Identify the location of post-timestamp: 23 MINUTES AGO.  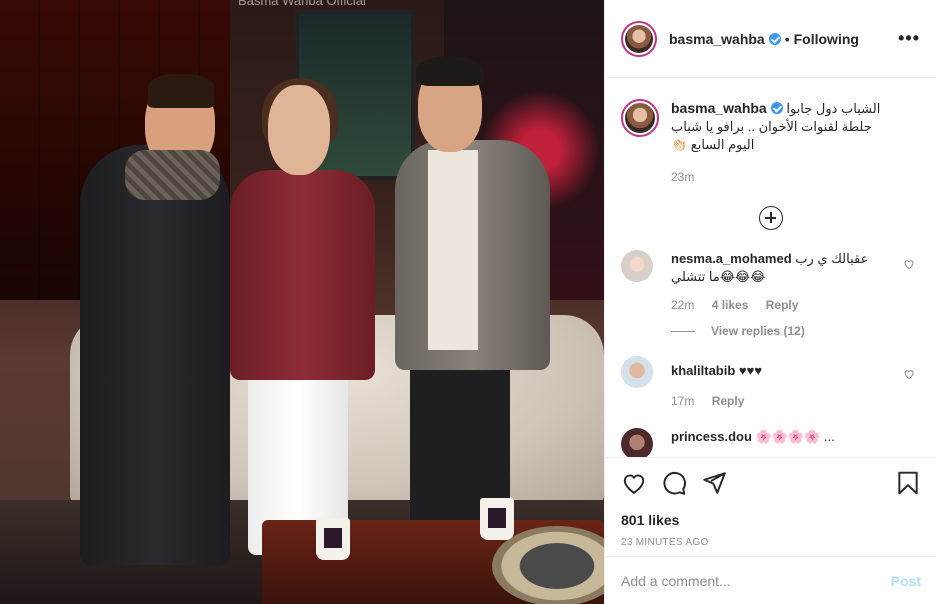
(771, 542).